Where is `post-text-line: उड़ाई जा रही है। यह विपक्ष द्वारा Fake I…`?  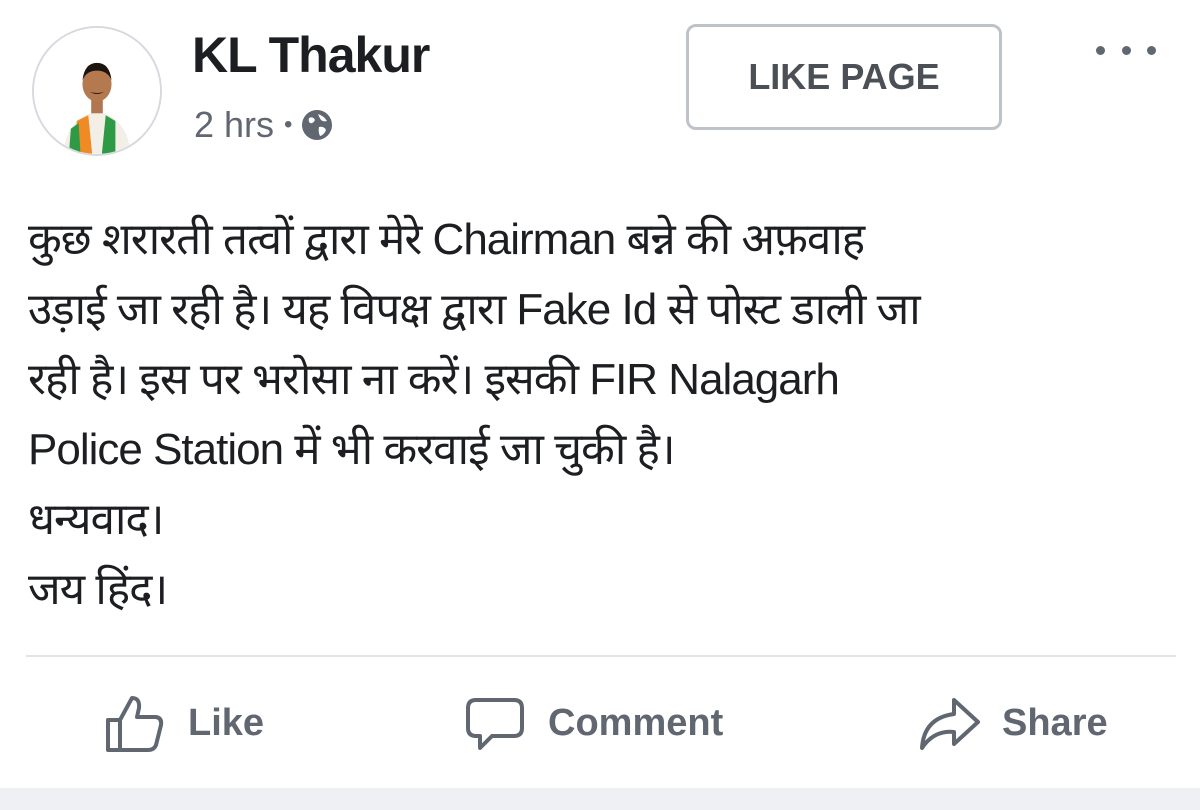 post-text-line: उड़ाई जा रही है। यह विपक्ष द्वारा Fake I… is located at coordinates (474, 309).